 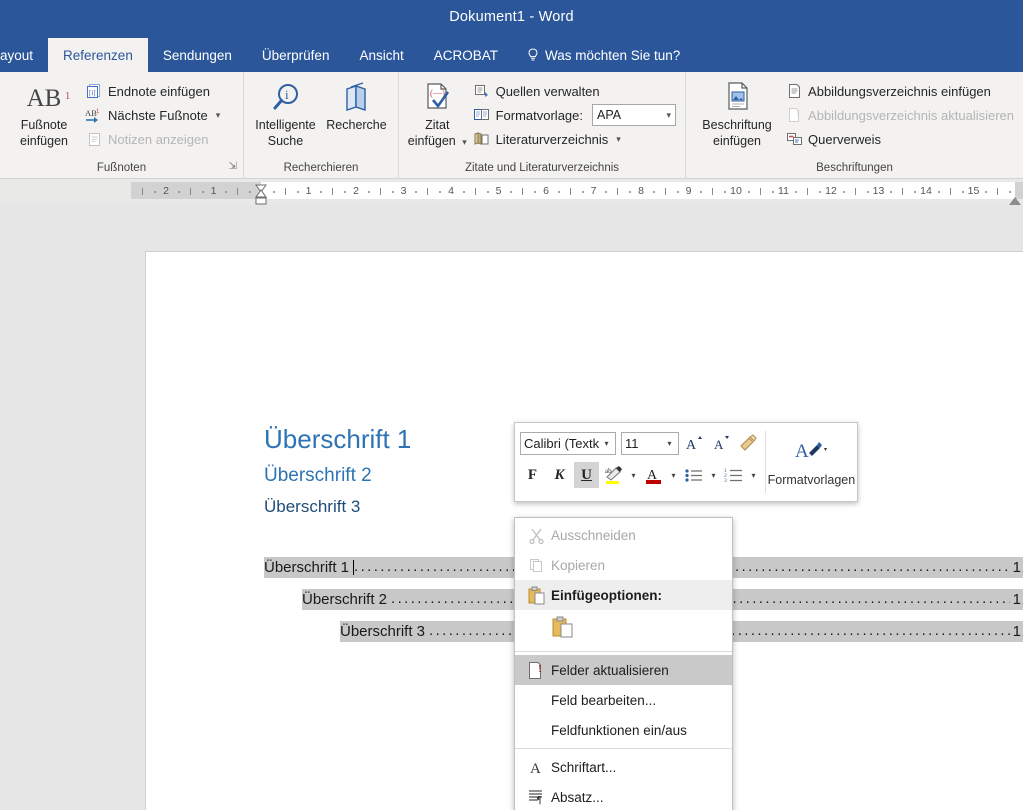 I want to click on insert-footnote-button: AB 1 Fußnote einfügen, so click(x=44, y=117).